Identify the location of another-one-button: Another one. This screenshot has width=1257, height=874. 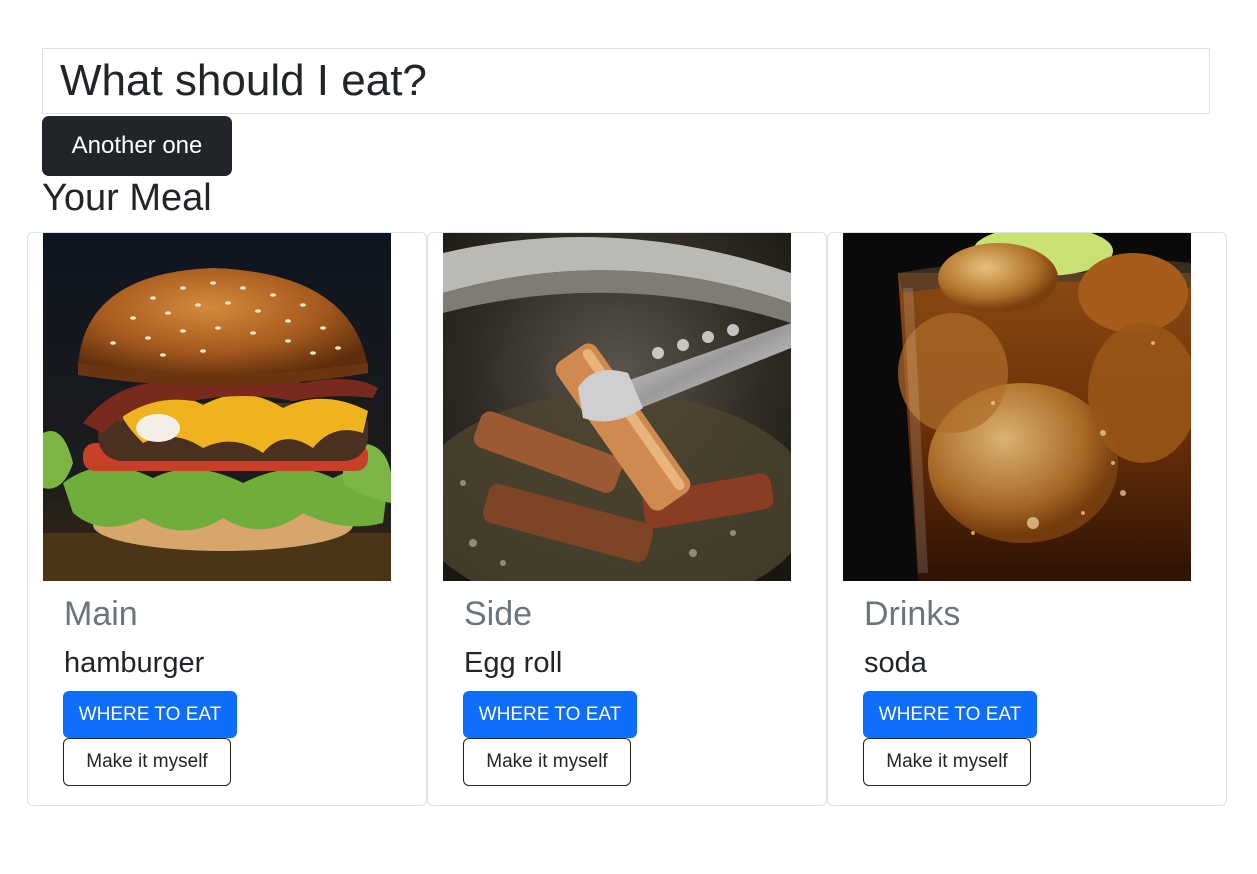
(137, 146).